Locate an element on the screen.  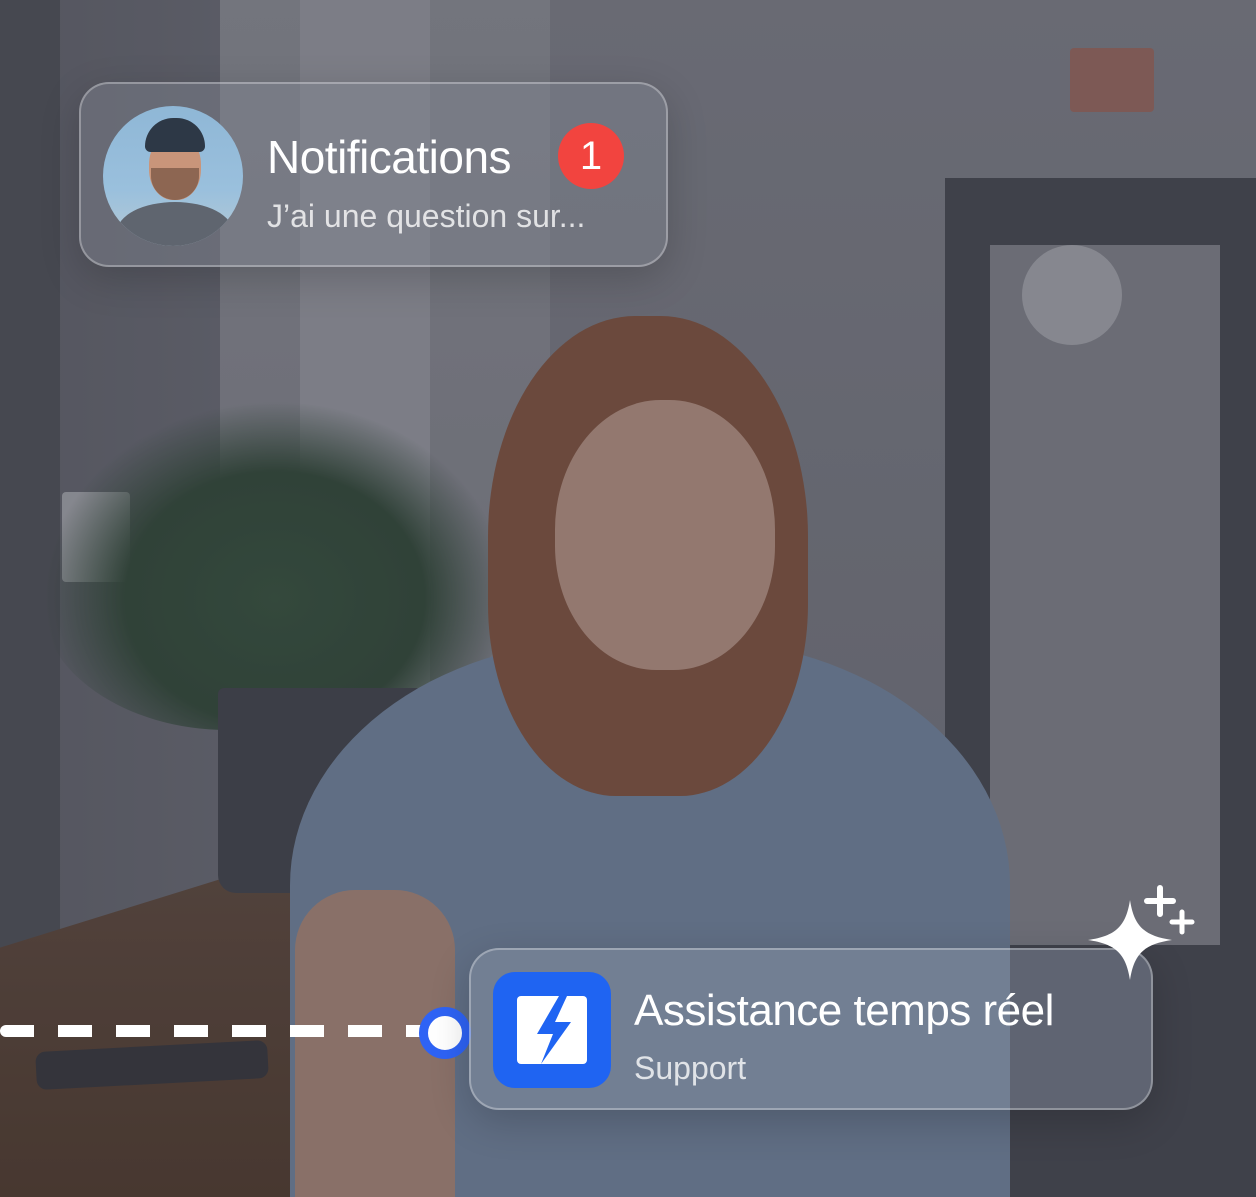
notification-title: Notifications is located at coordinates (389, 157).